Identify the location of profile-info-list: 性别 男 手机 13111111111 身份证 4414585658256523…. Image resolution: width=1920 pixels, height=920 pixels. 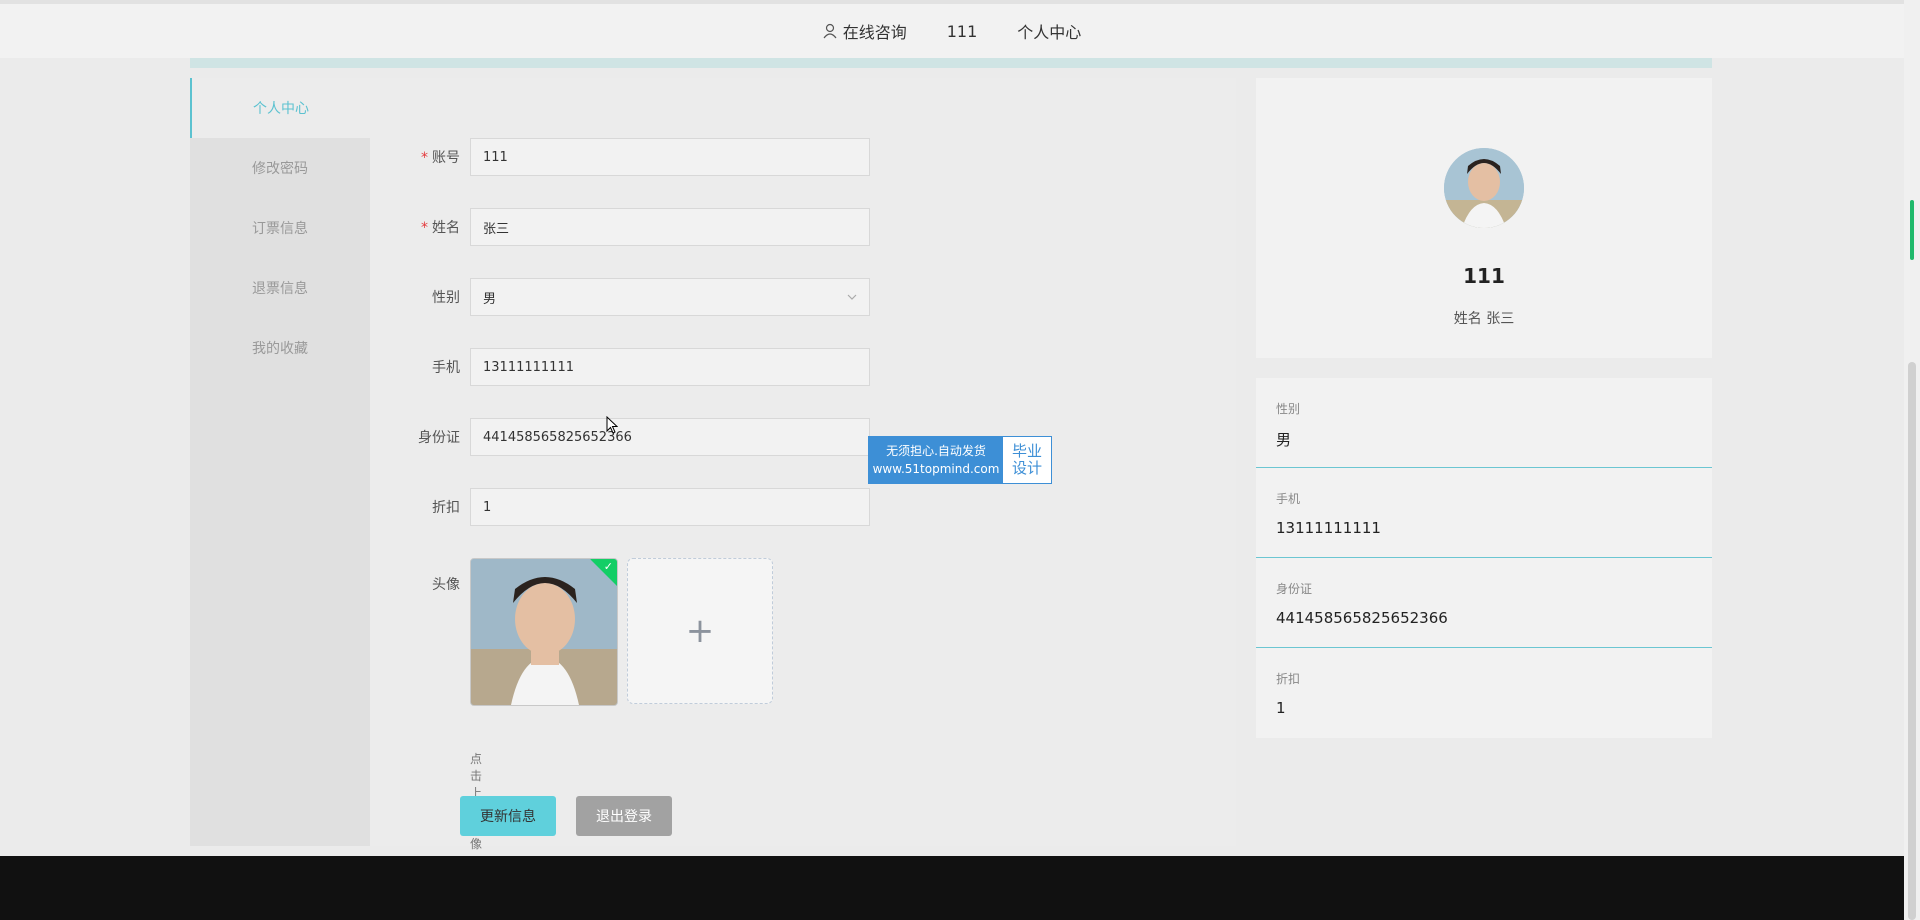
(1484, 558).